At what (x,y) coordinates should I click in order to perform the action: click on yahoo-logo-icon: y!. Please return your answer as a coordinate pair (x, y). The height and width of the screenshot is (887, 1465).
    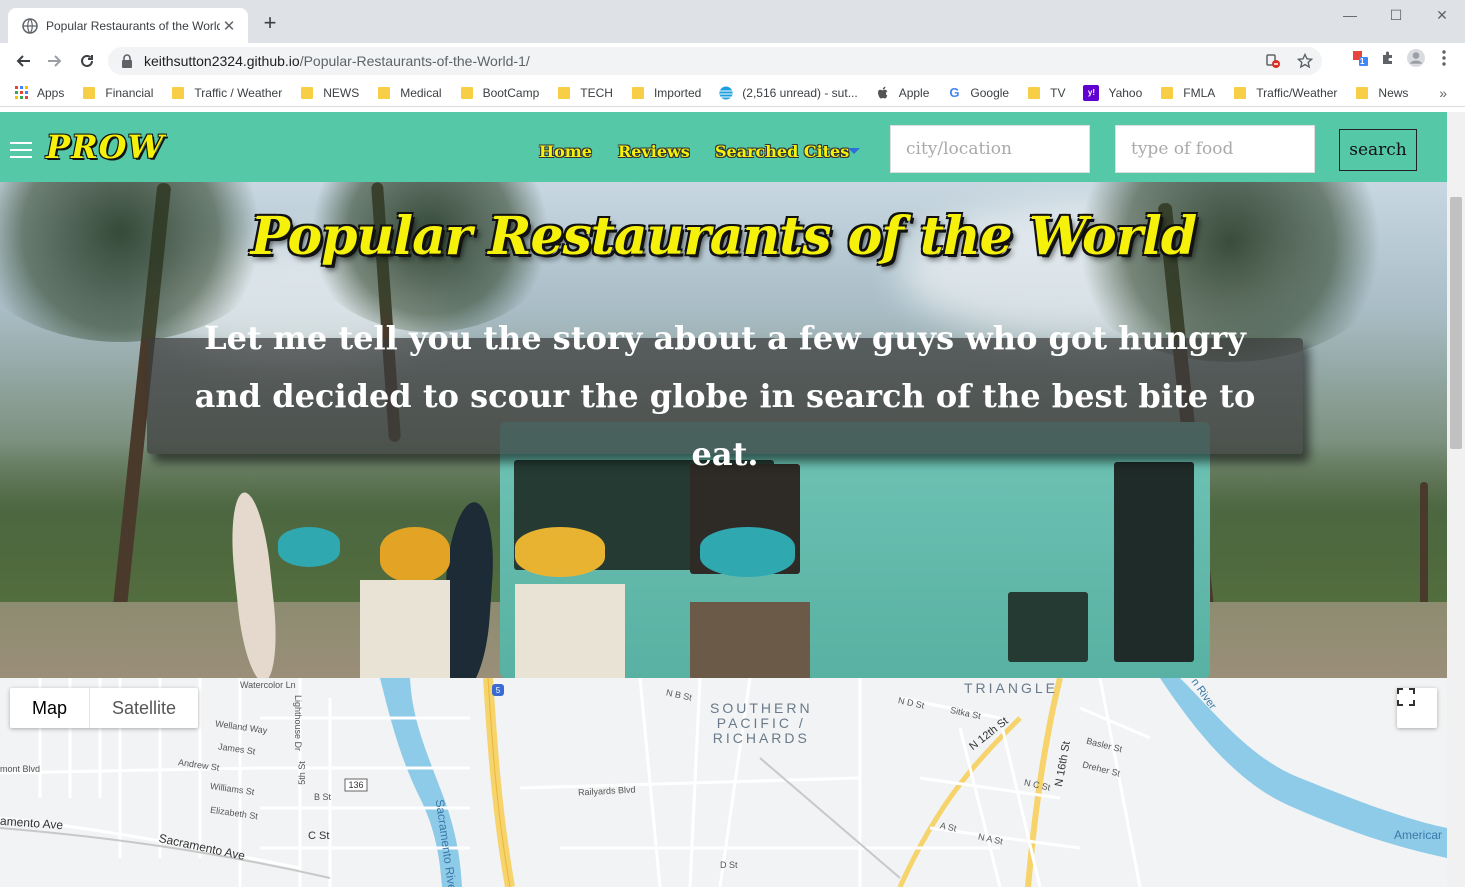
    Looking at the image, I should click on (1091, 92).